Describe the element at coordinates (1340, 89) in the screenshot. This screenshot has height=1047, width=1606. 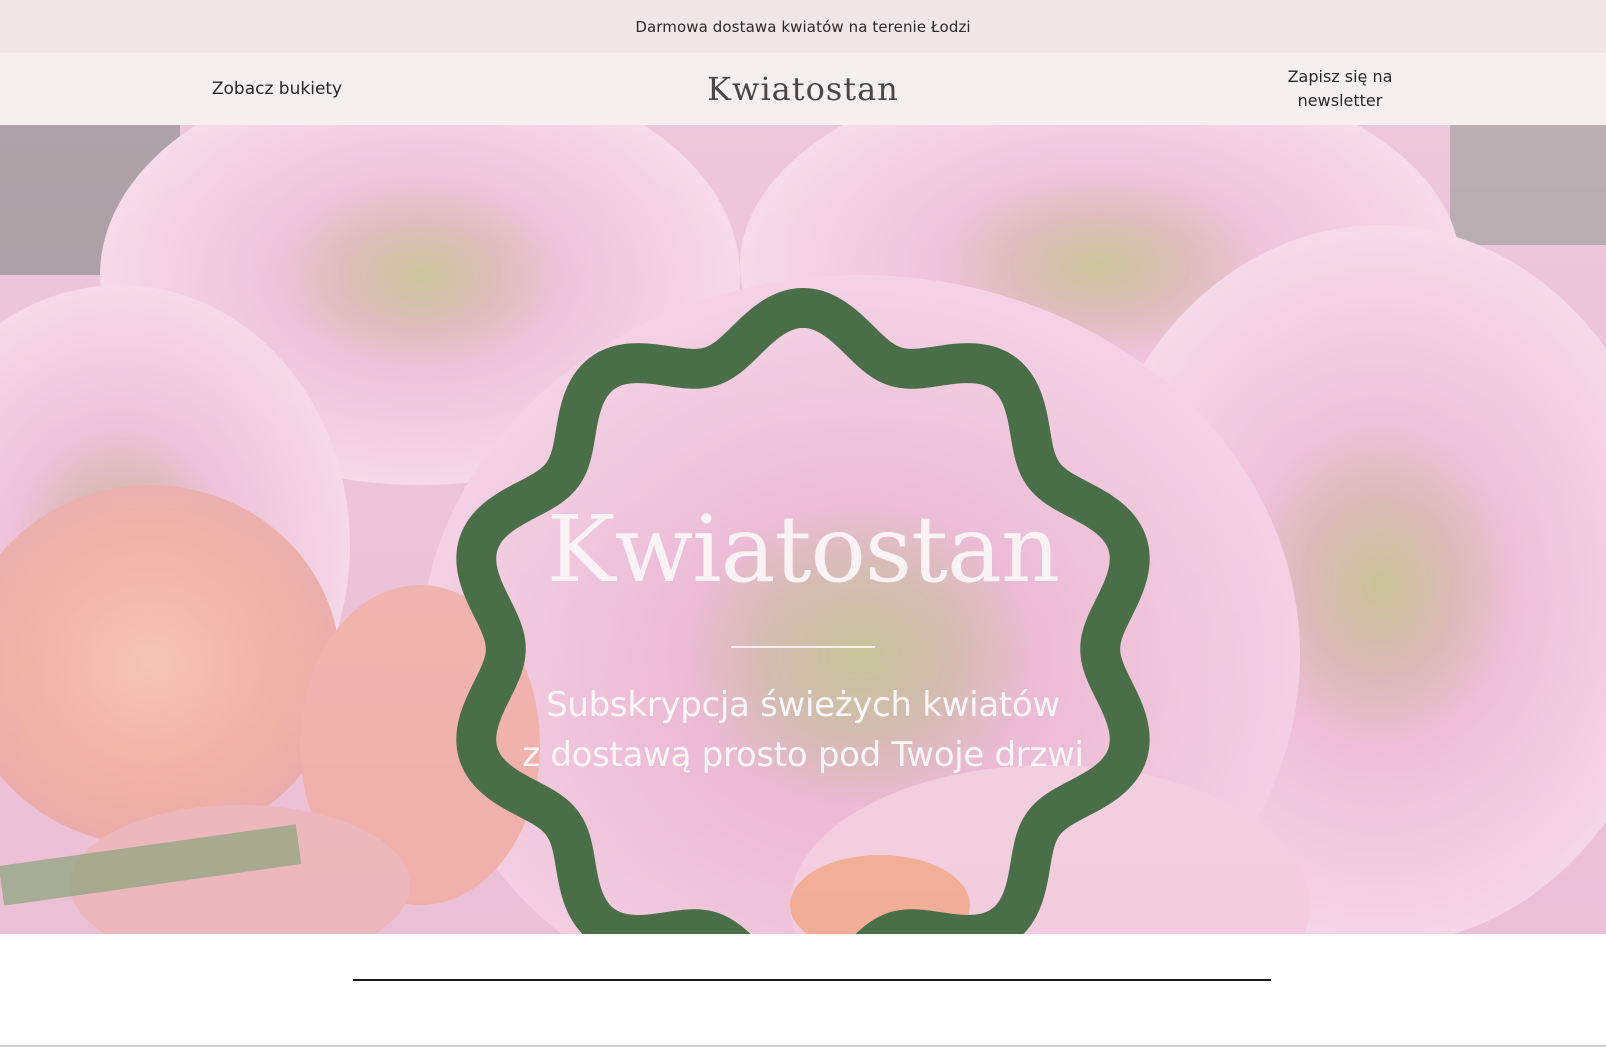
I see `nav-newsletter-link: Zapisz się na newsletter` at that location.